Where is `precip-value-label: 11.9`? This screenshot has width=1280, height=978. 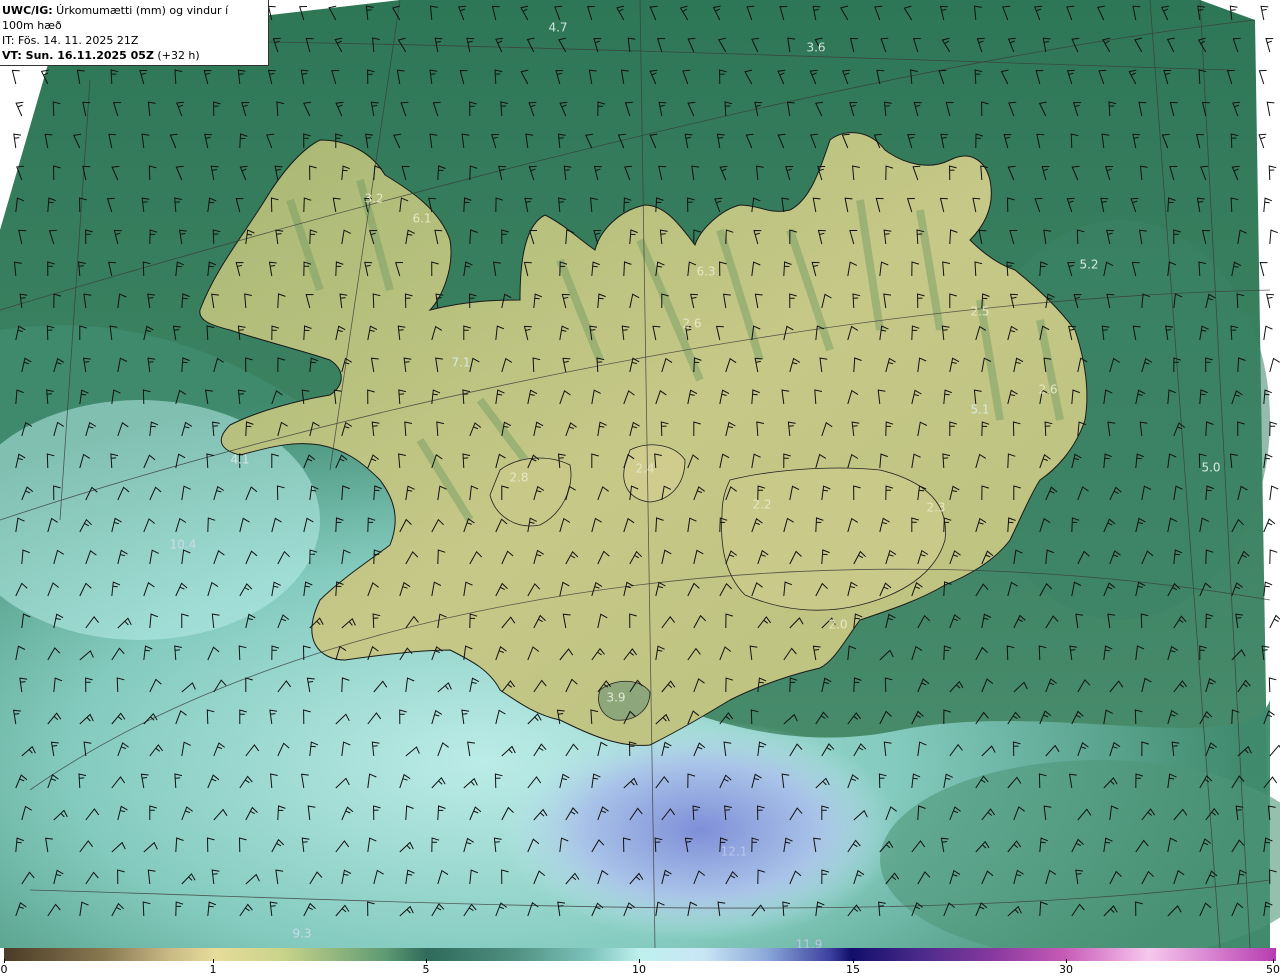
precip-value-label: 11.9 is located at coordinates (809, 943).